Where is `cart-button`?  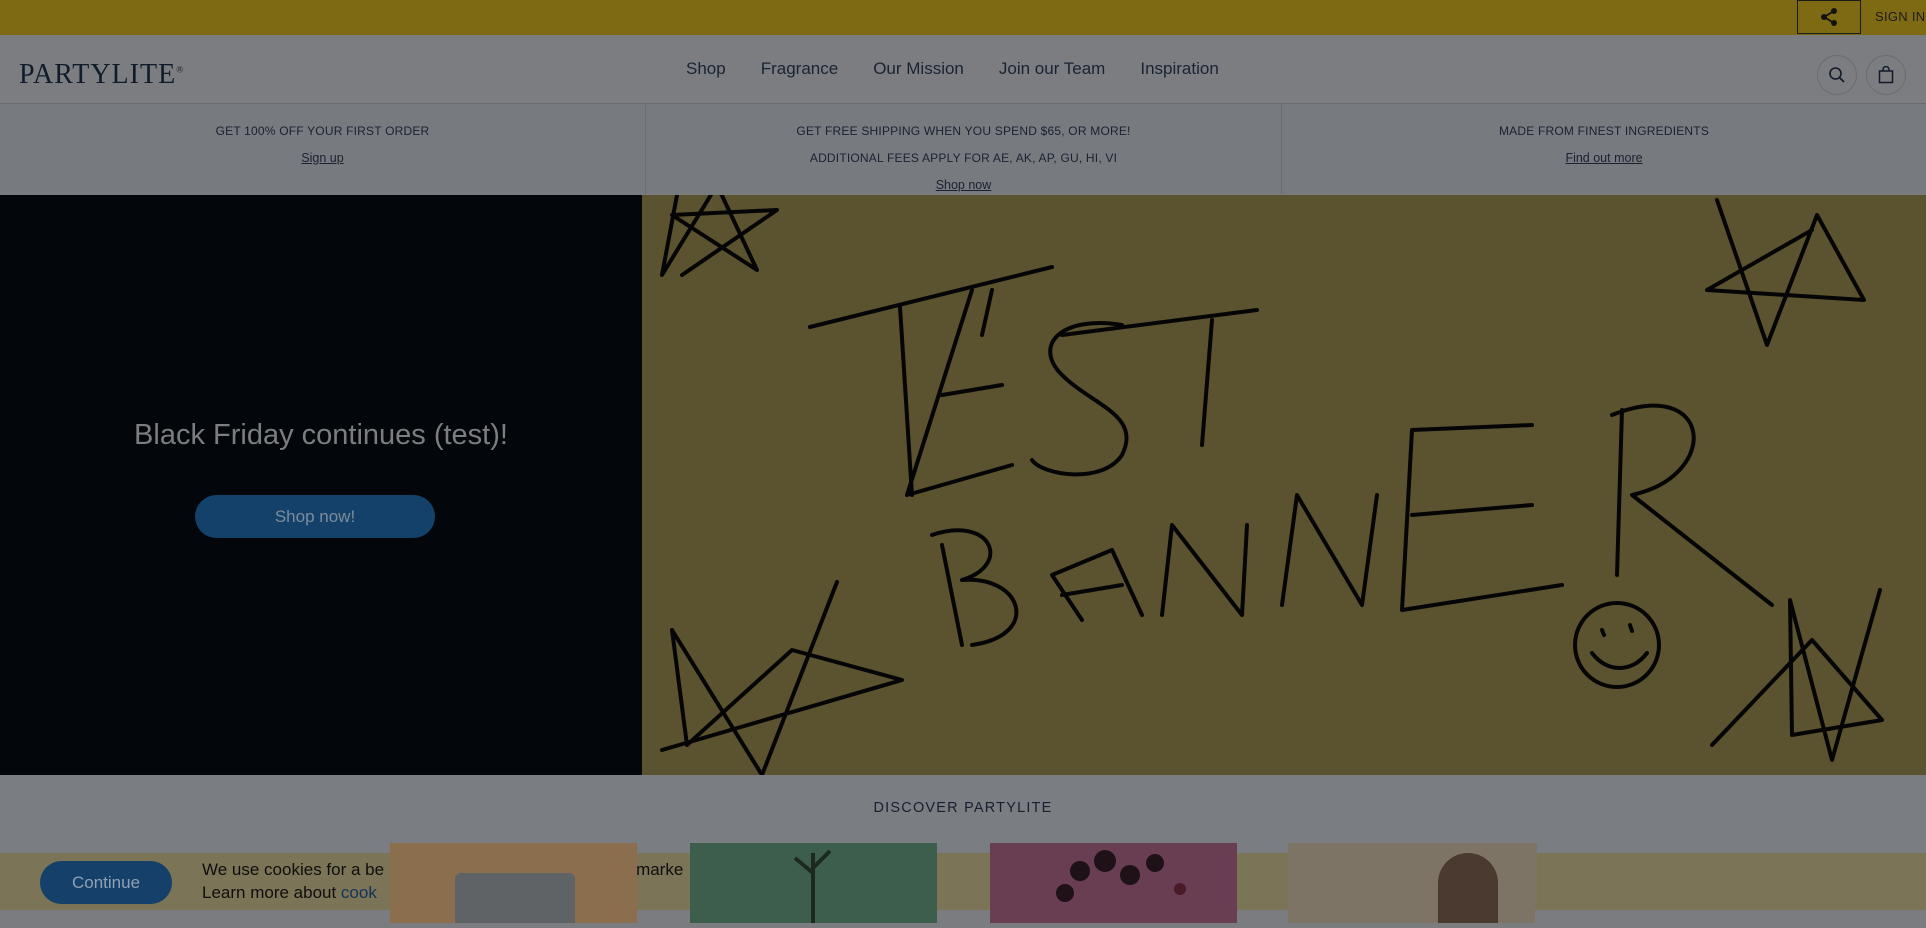 cart-button is located at coordinates (1886, 75).